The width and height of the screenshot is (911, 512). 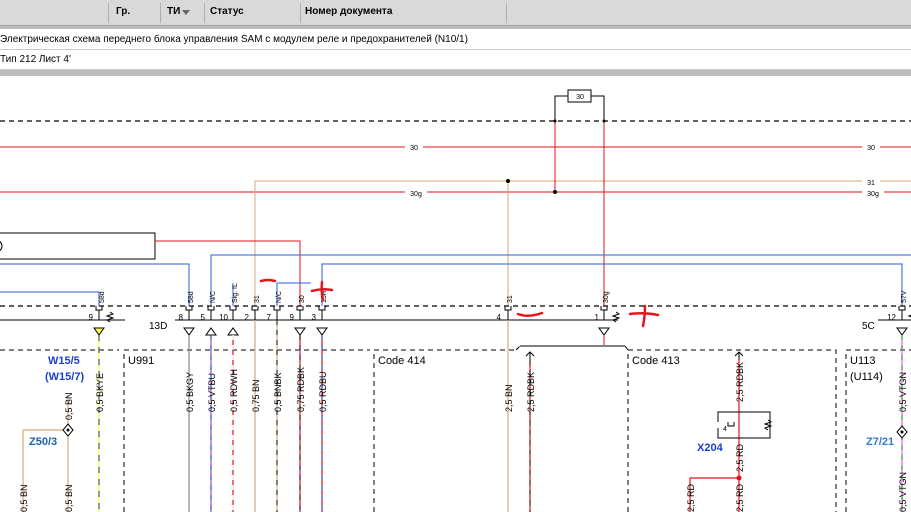 What do you see at coordinates (212, 392) in the screenshot?
I see `wire-label: 0,5 VTBU` at bounding box center [212, 392].